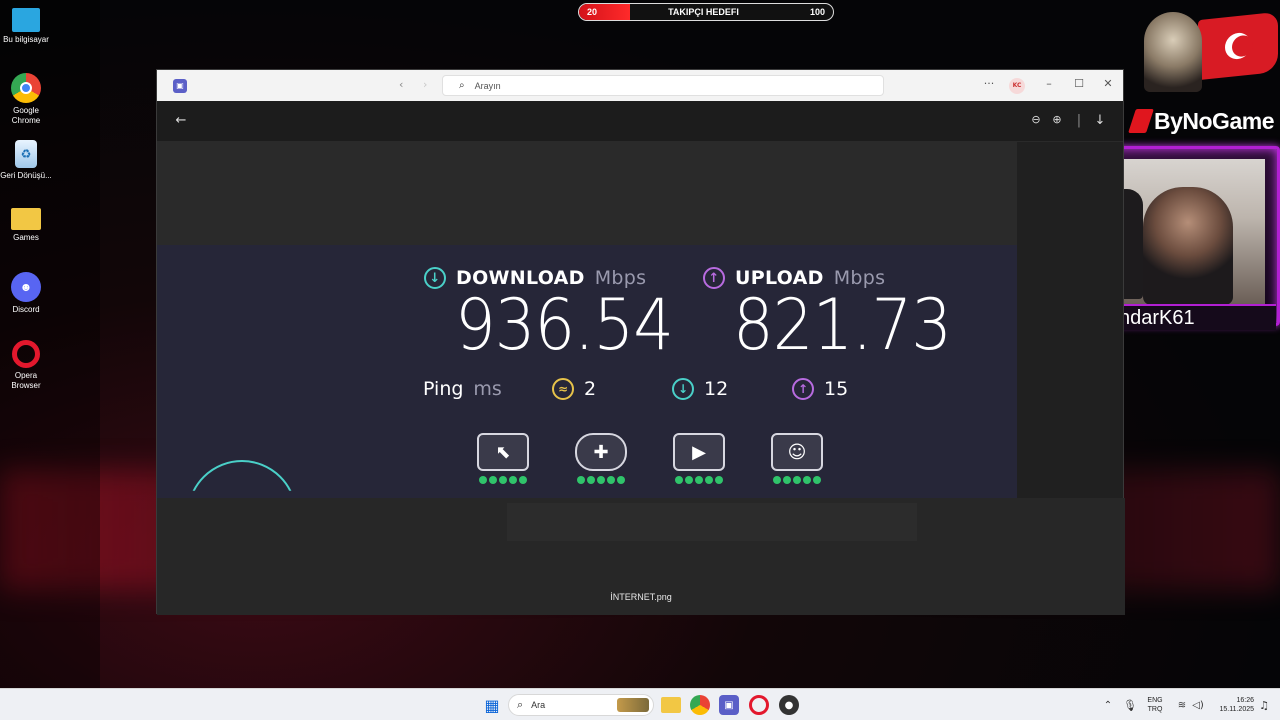  I want to click on taskbar-search-label: Ara, so click(538, 705).